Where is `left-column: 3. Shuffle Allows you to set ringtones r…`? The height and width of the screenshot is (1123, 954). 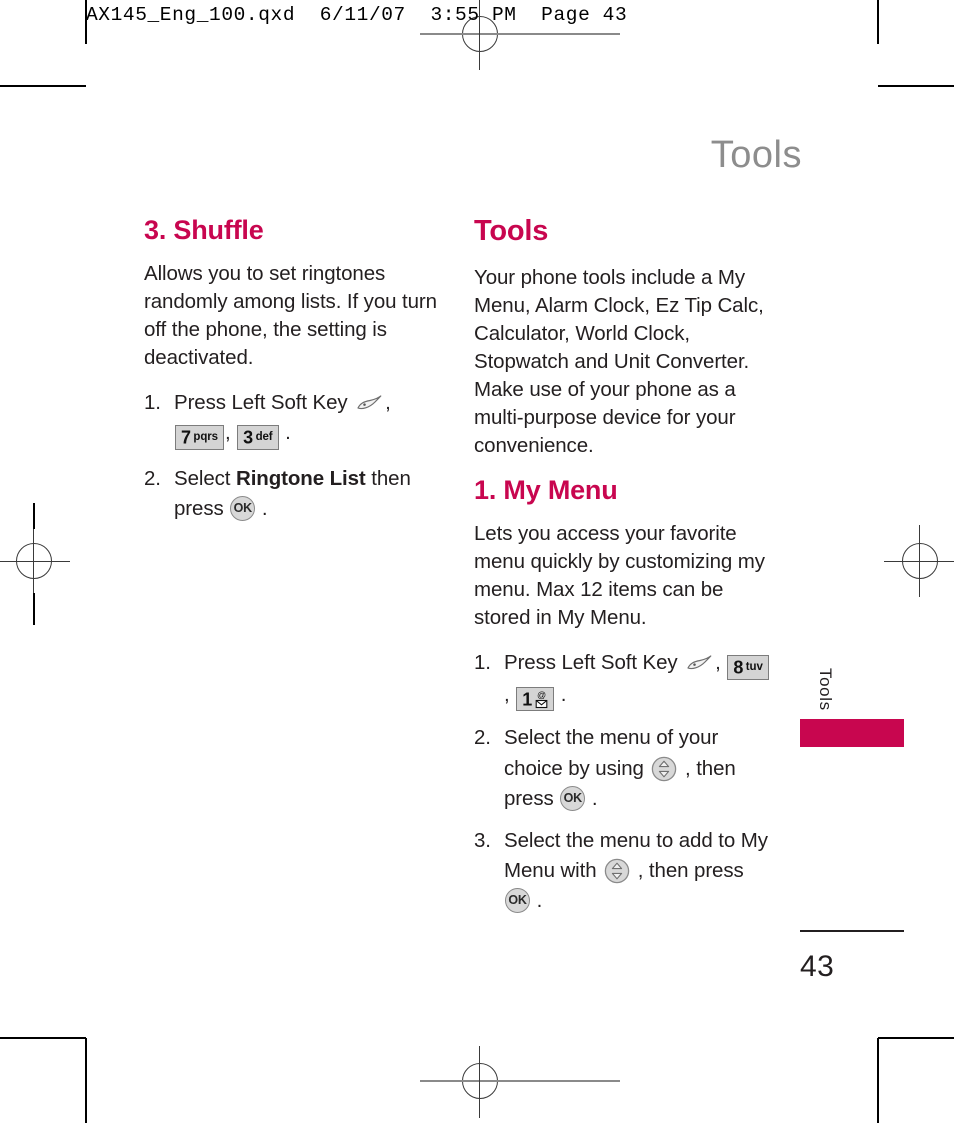 left-column: 3. Shuffle Allows you to set ringtones r… is located at coordinates (293, 374).